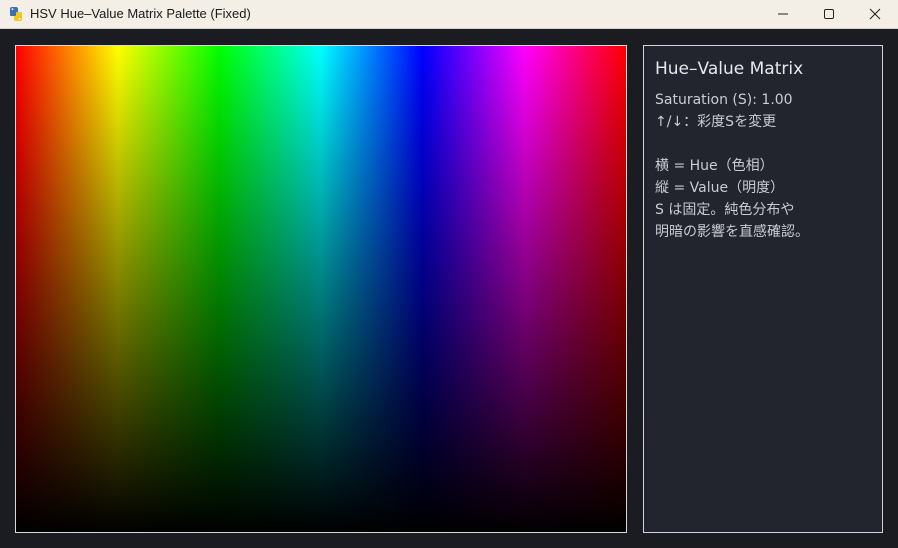 Image resolution: width=898 pixels, height=548 pixels. I want to click on desc-line-4: 明暗の影響を直感確認。, so click(732, 232).